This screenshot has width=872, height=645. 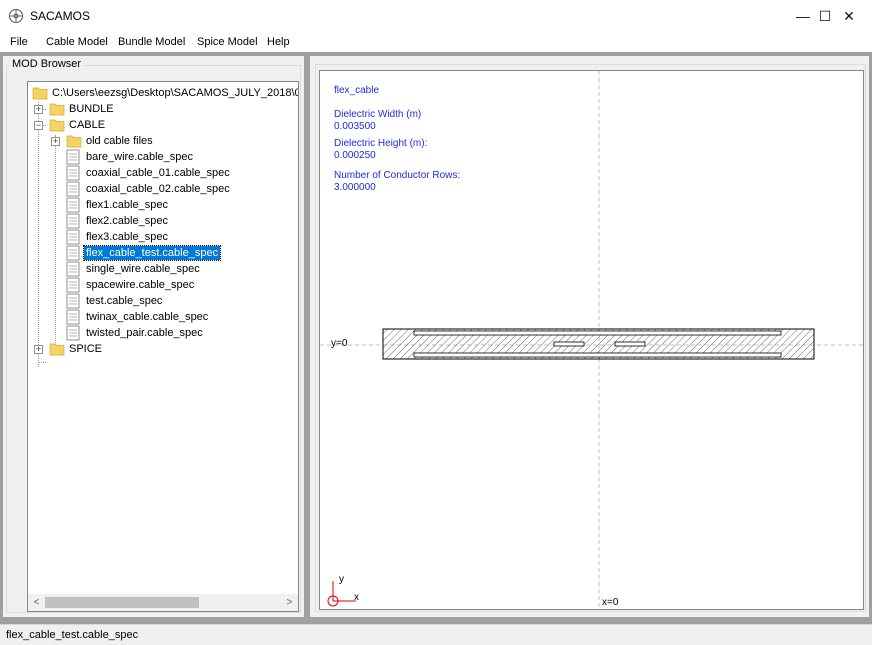 What do you see at coordinates (436, 634) in the screenshot?
I see `status-bar: flex_cable_test.cable_spec` at bounding box center [436, 634].